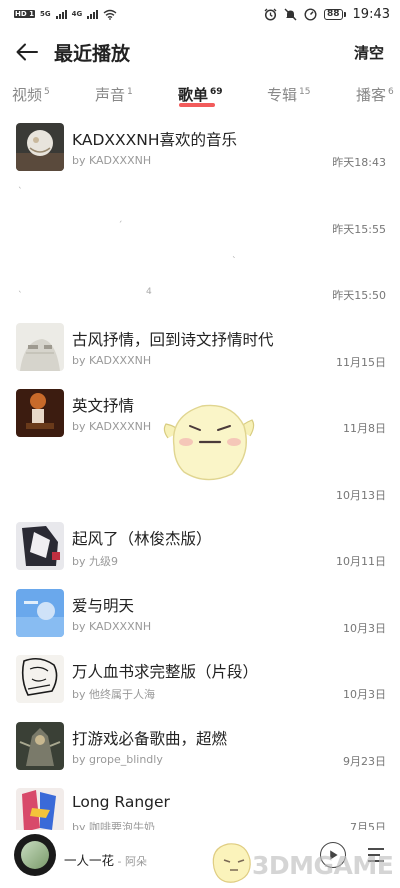 This screenshot has width=400, height=888. What do you see at coordinates (200, 214) in the screenshot?
I see `list-item: ˋ ˊ 昨天15:55` at bounding box center [200, 214].